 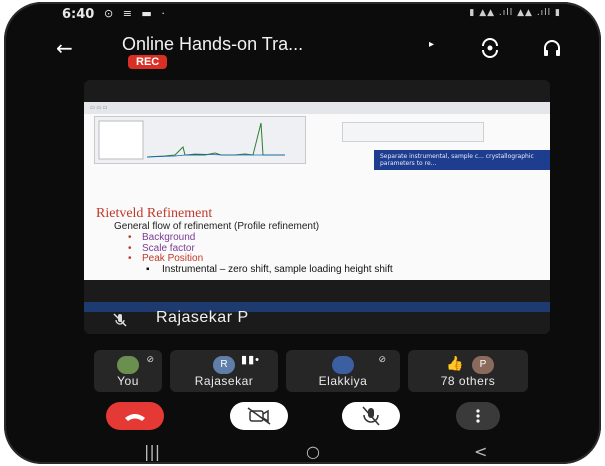 What do you see at coordinates (224, 365) in the screenshot?
I see `avatar: R` at bounding box center [224, 365].